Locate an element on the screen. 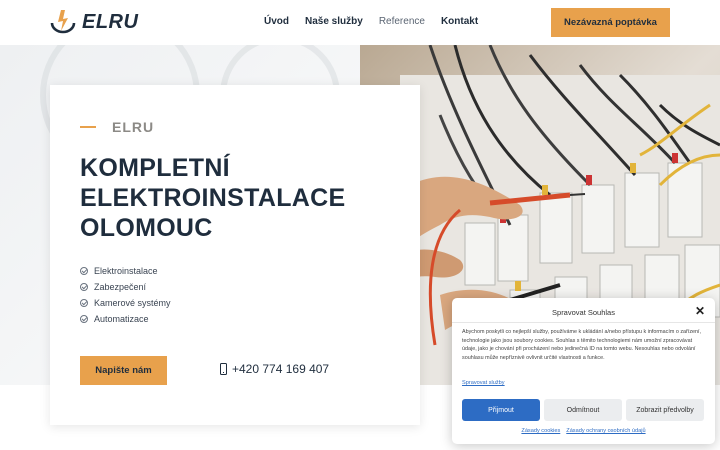  main-nav: Úvod Naše služby Reference Kontakt is located at coordinates (371, 21).